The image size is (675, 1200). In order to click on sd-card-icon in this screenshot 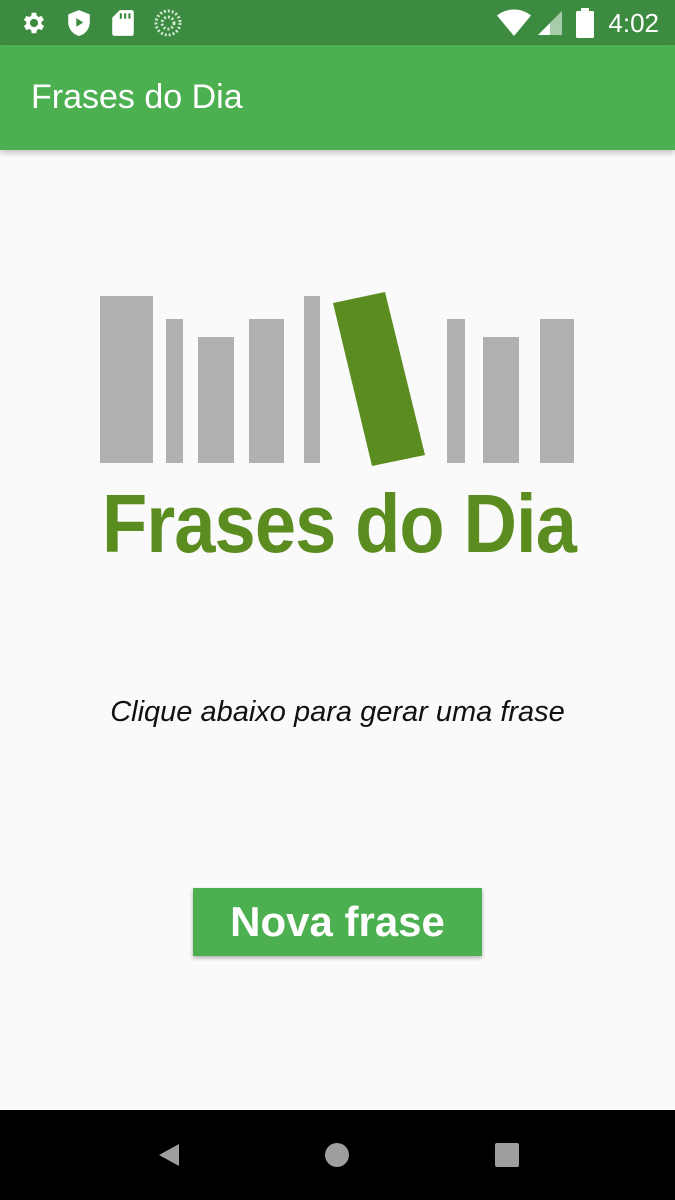, I will do `click(123, 23)`.